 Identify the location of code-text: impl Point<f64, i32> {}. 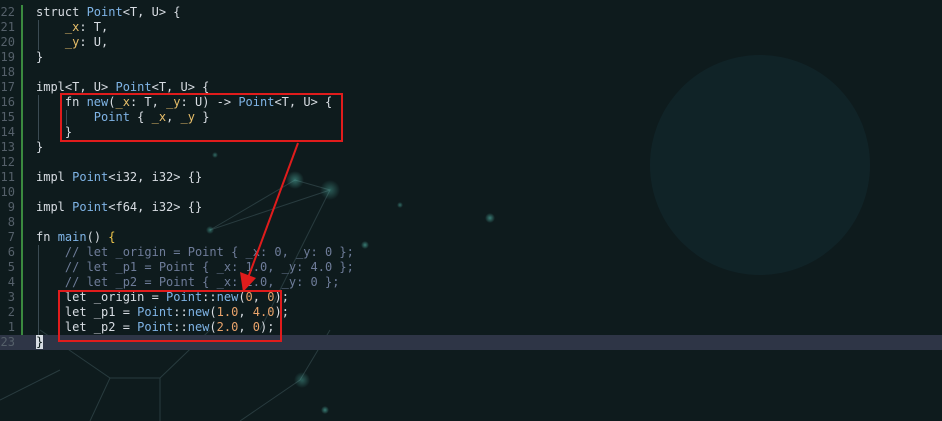
(119, 207).